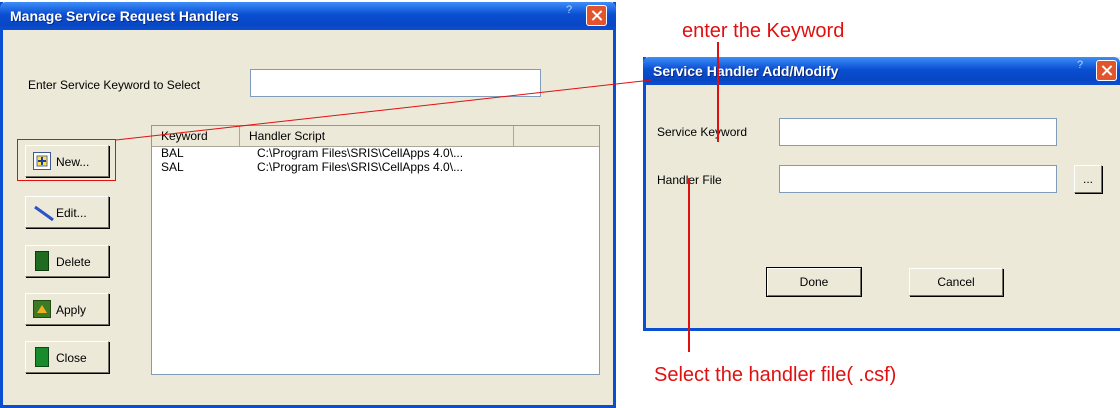 The image size is (1120, 408). Describe the element at coordinates (763, 31) in the screenshot. I see `keyword-annotation: enter the Keyword` at that location.